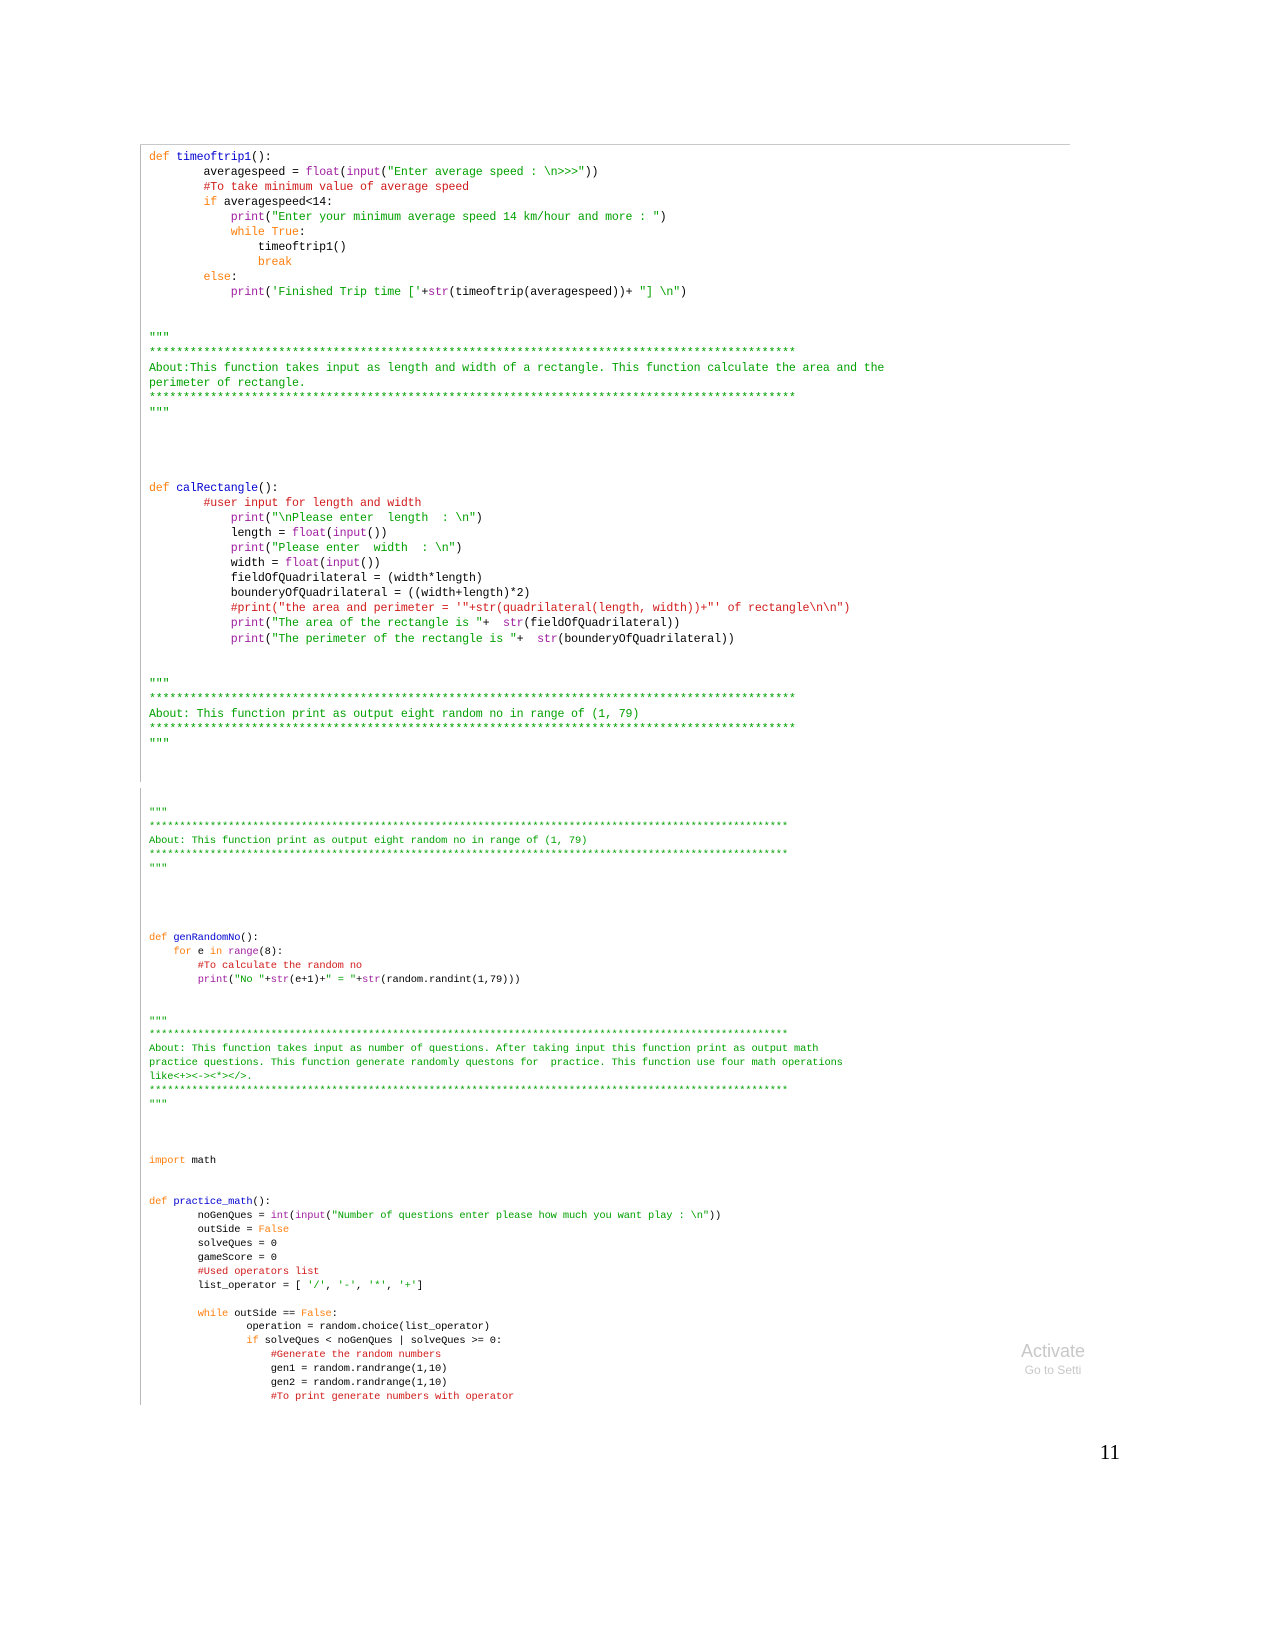 Image resolution: width=1275 pixels, height=1650 pixels. What do you see at coordinates (268, 534) in the screenshot?
I see `code-line: length = float(input())` at bounding box center [268, 534].